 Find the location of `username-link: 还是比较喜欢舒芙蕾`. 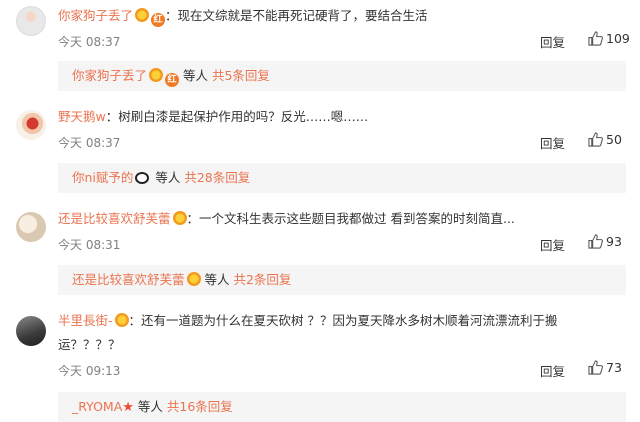

username-link: 还是比较喜欢舒芙蕾 is located at coordinates (114, 218).